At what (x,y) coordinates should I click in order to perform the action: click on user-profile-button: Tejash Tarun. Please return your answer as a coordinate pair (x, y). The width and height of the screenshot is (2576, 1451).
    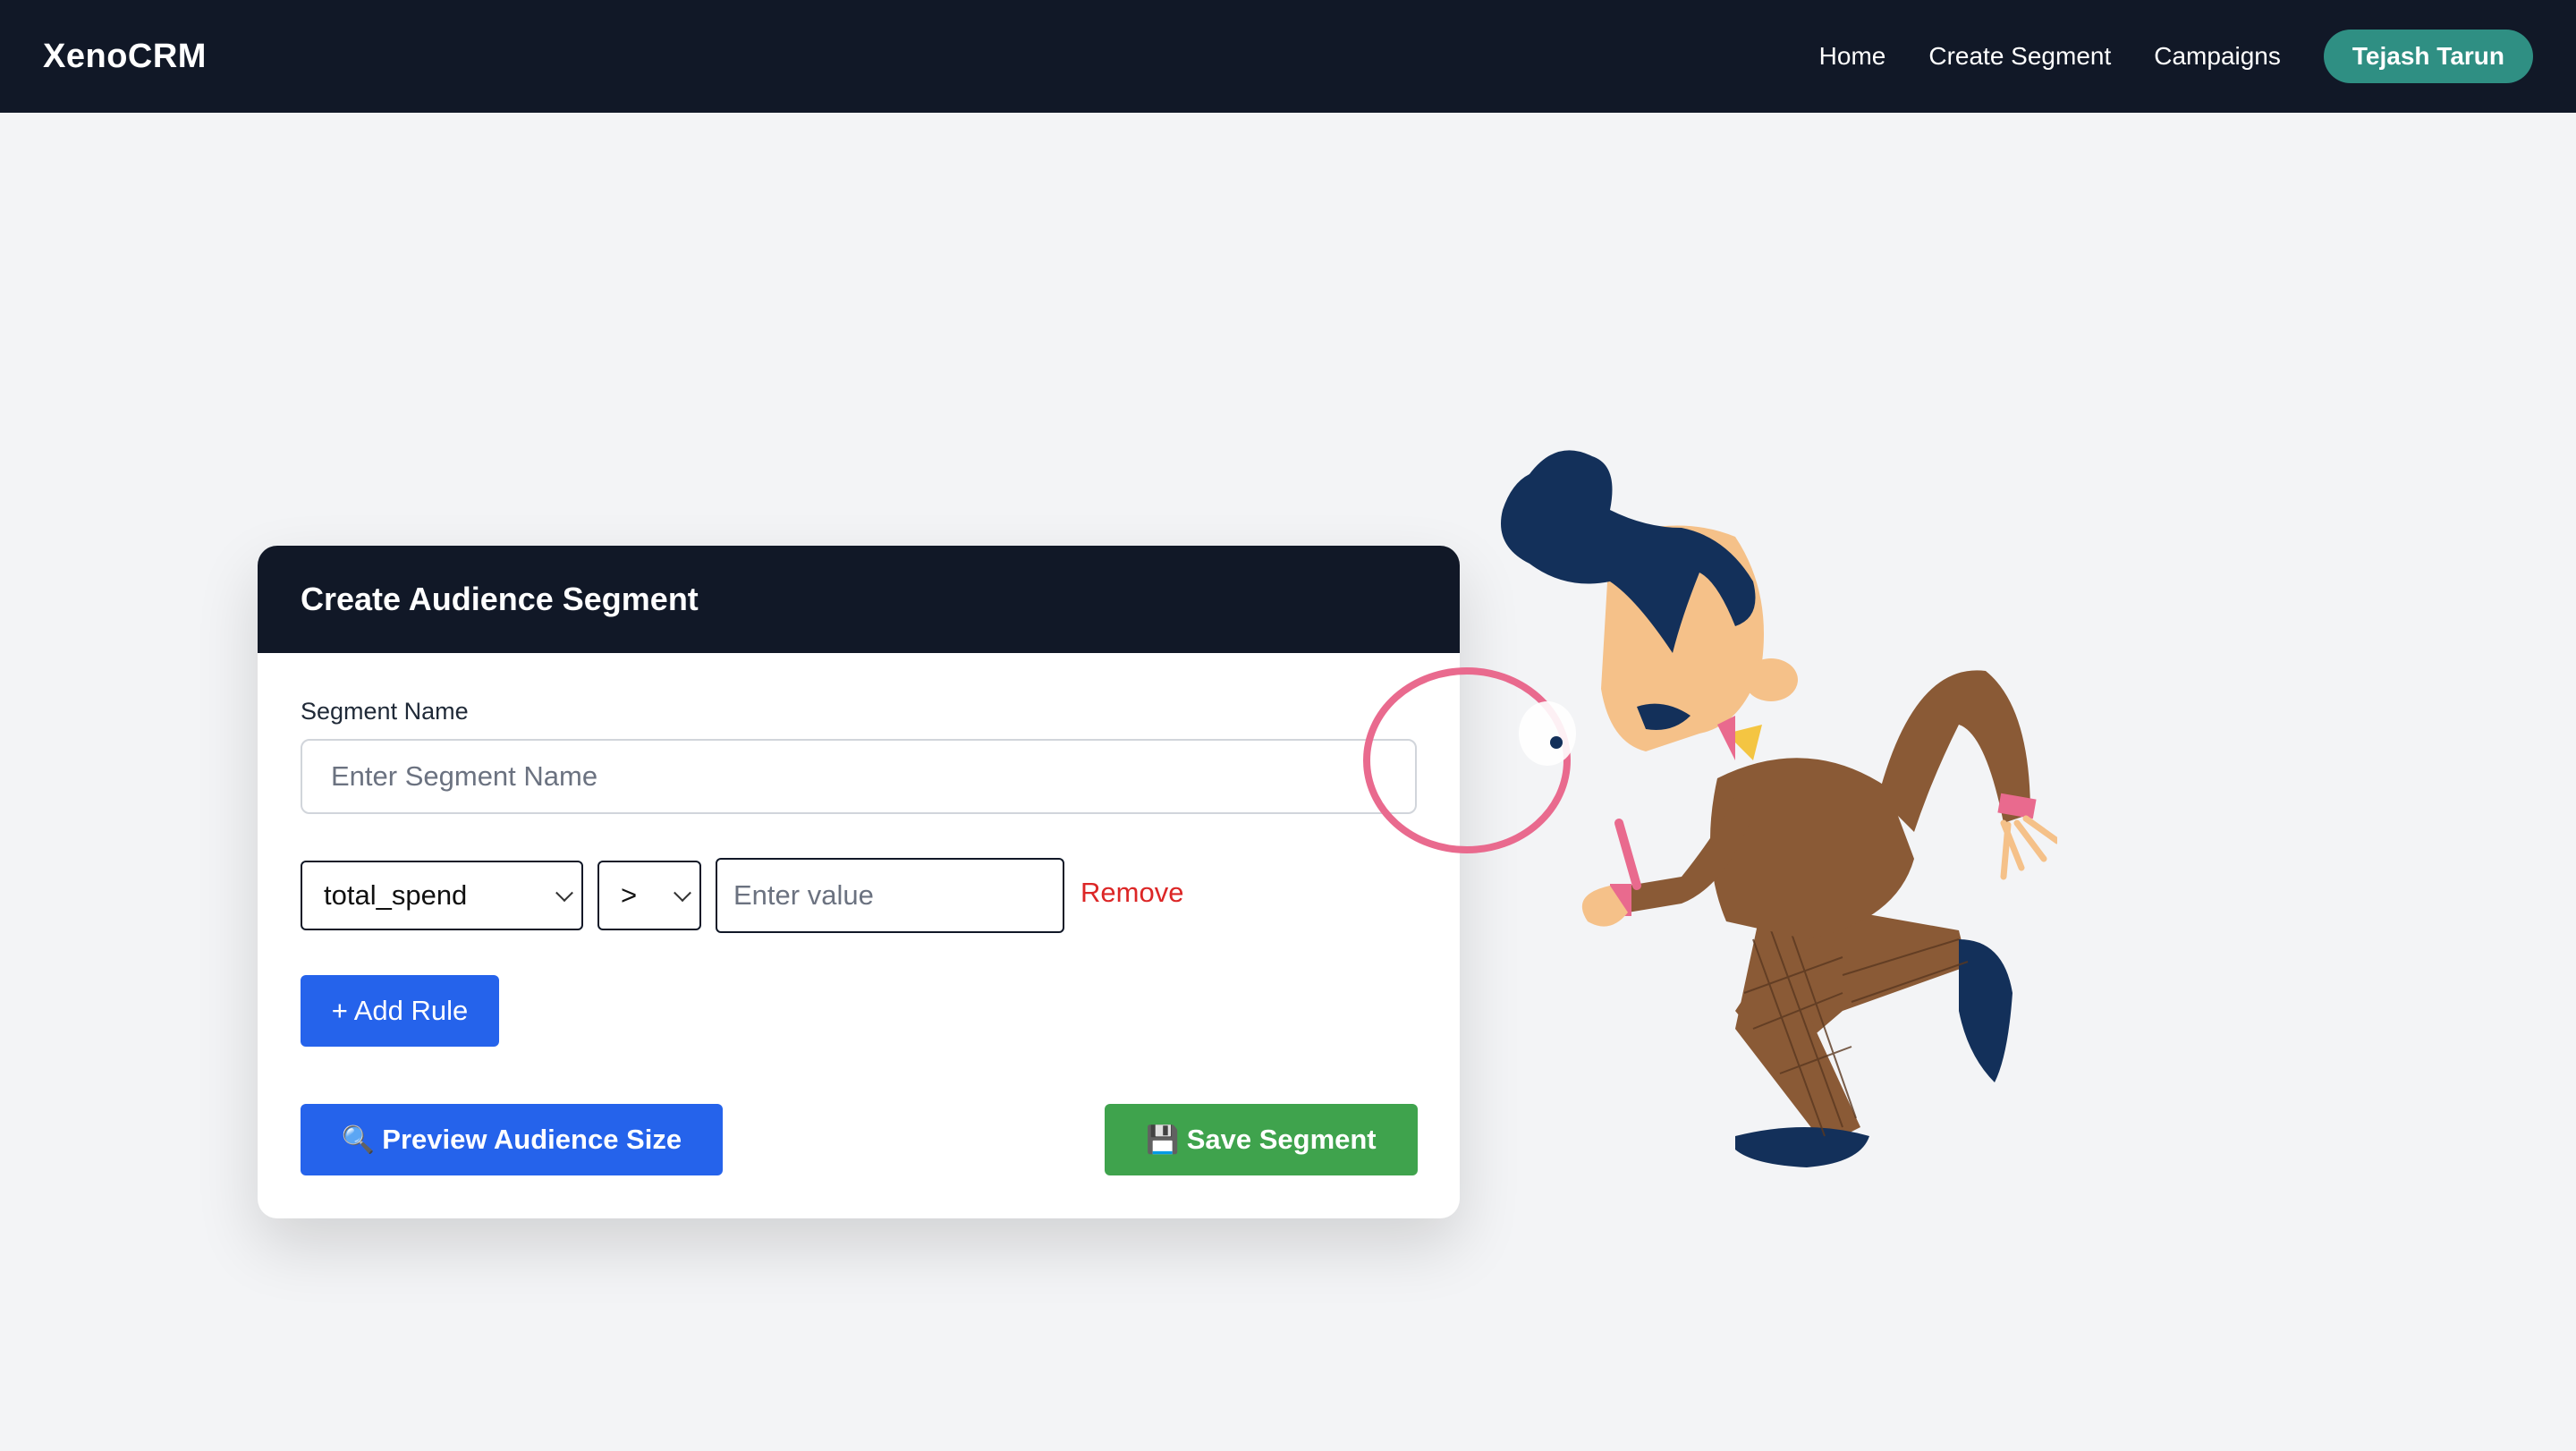
    Looking at the image, I should click on (2428, 56).